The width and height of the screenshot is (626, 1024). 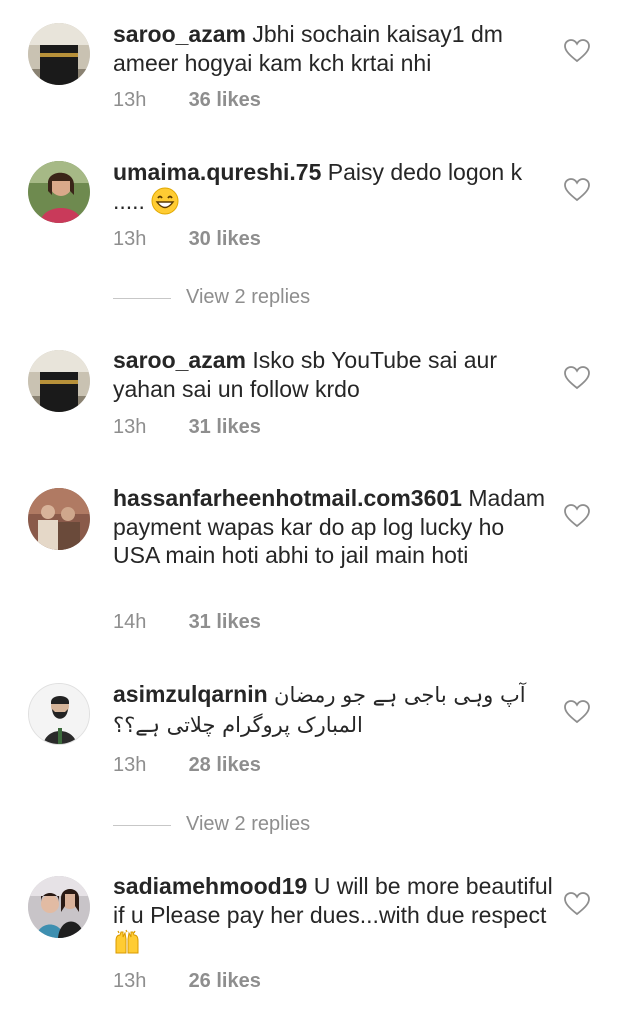 I want to click on woman-photo-icon, so click(x=59, y=192).